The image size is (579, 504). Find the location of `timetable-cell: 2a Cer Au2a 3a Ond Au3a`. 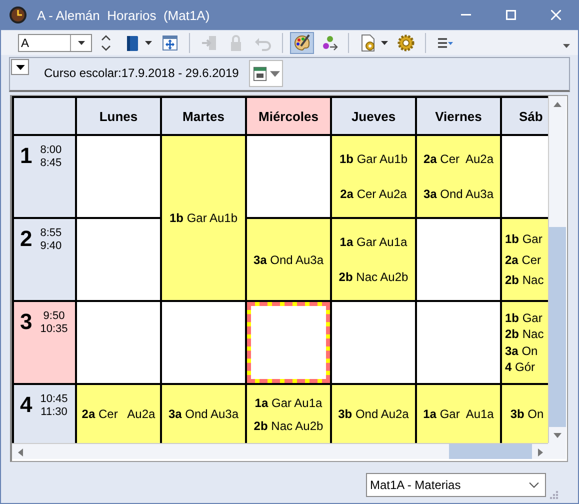

timetable-cell: 2a Cer Au2a 3a Ond Au3a is located at coordinates (458, 176).